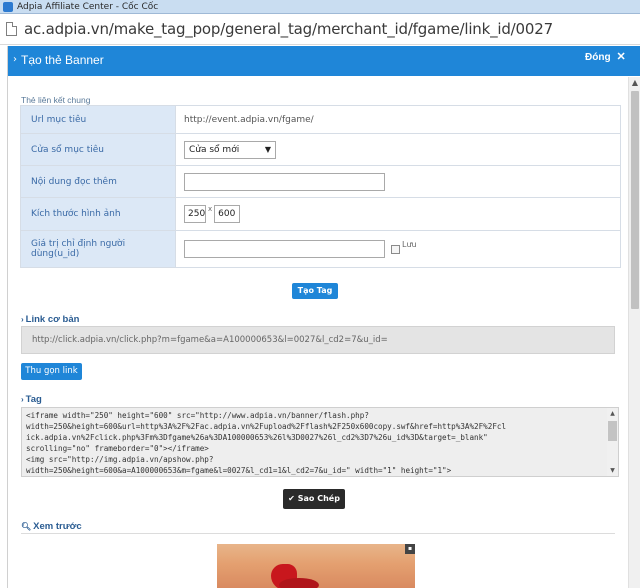  Describe the element at coordinates (98, 149) in the screenshot. I see `window-label: Cửa sổ mục tiêu` at that location.